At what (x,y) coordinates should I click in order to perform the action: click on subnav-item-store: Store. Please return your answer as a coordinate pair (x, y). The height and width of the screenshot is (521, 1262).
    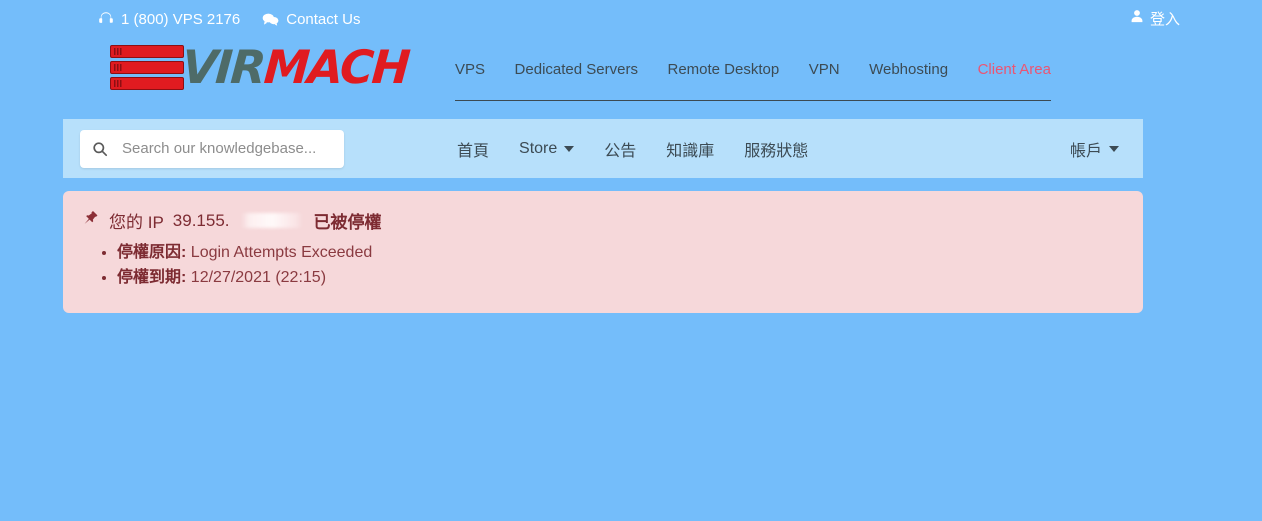
    Looking at the image, I should click on (547, 148).